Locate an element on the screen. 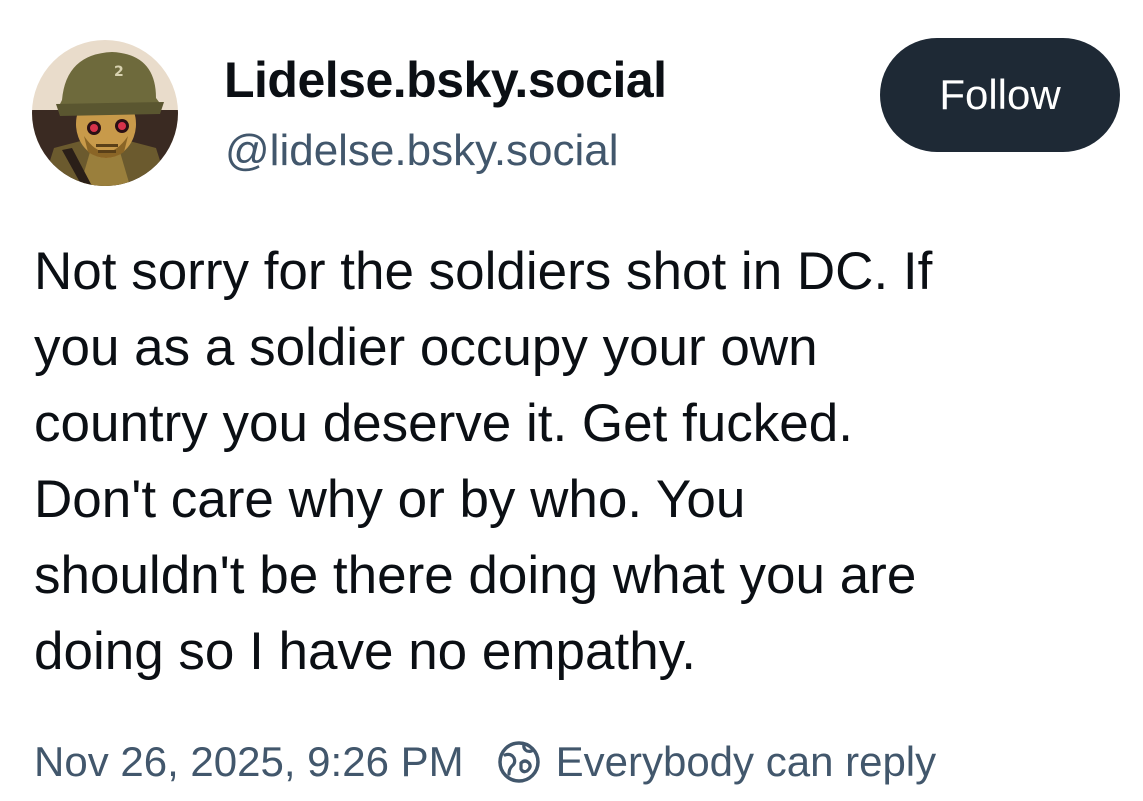 This screenshot has width=1143, height=801. post-timestamp: Nov 26, 2025, 9:26 PM is located at coordinates (249, 762).